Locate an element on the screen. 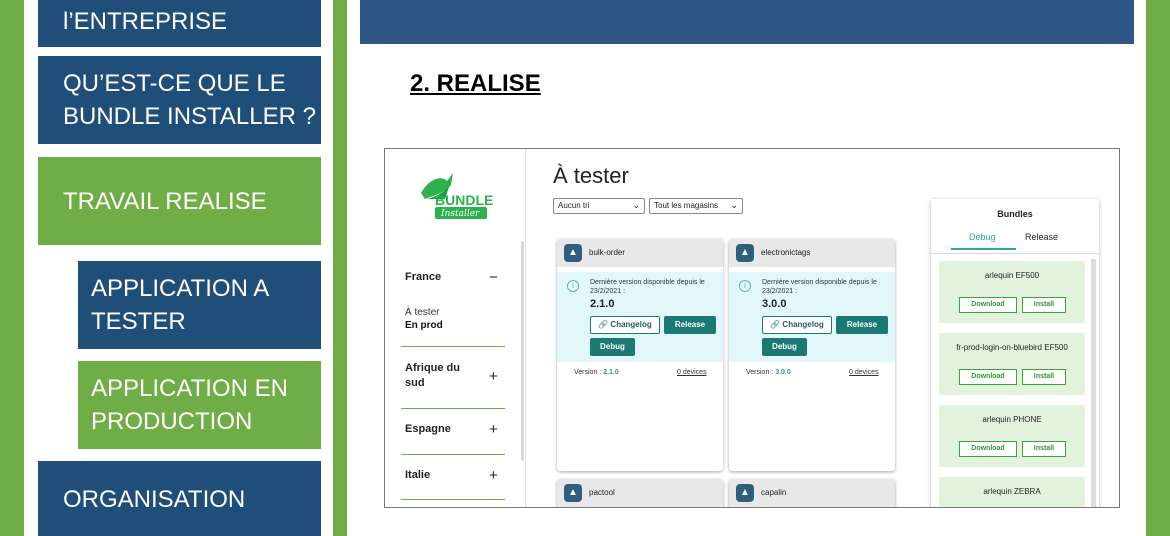  country-espagne: Espagne + is located at coordinates (455, 429).